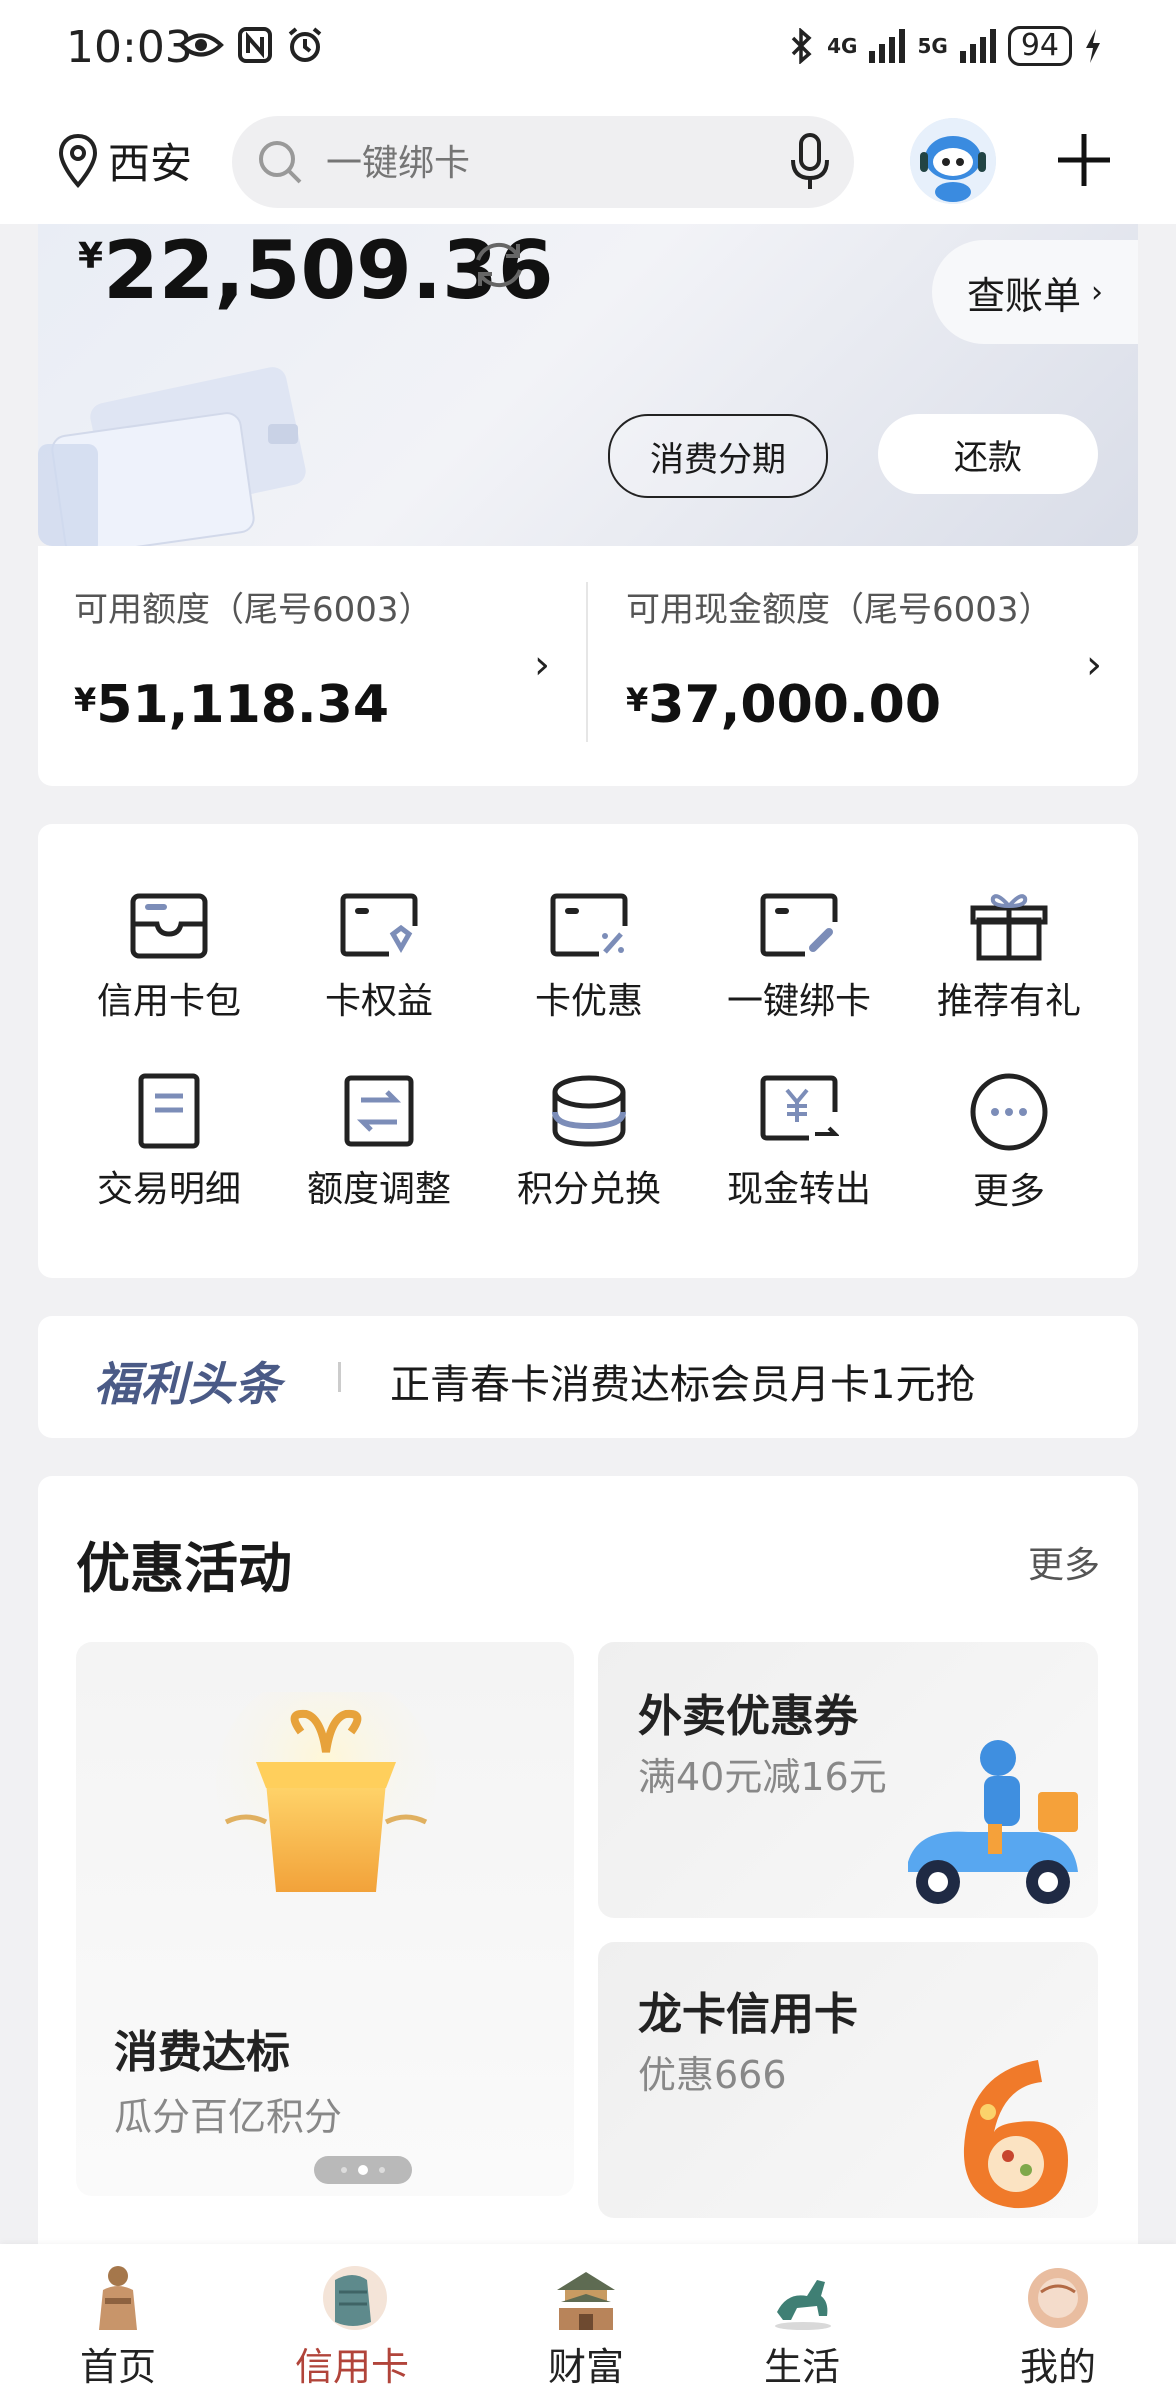 This screenshot has width=1176, height=2400. I want to click on section-title: 优惠活动, so click(184, 1568).